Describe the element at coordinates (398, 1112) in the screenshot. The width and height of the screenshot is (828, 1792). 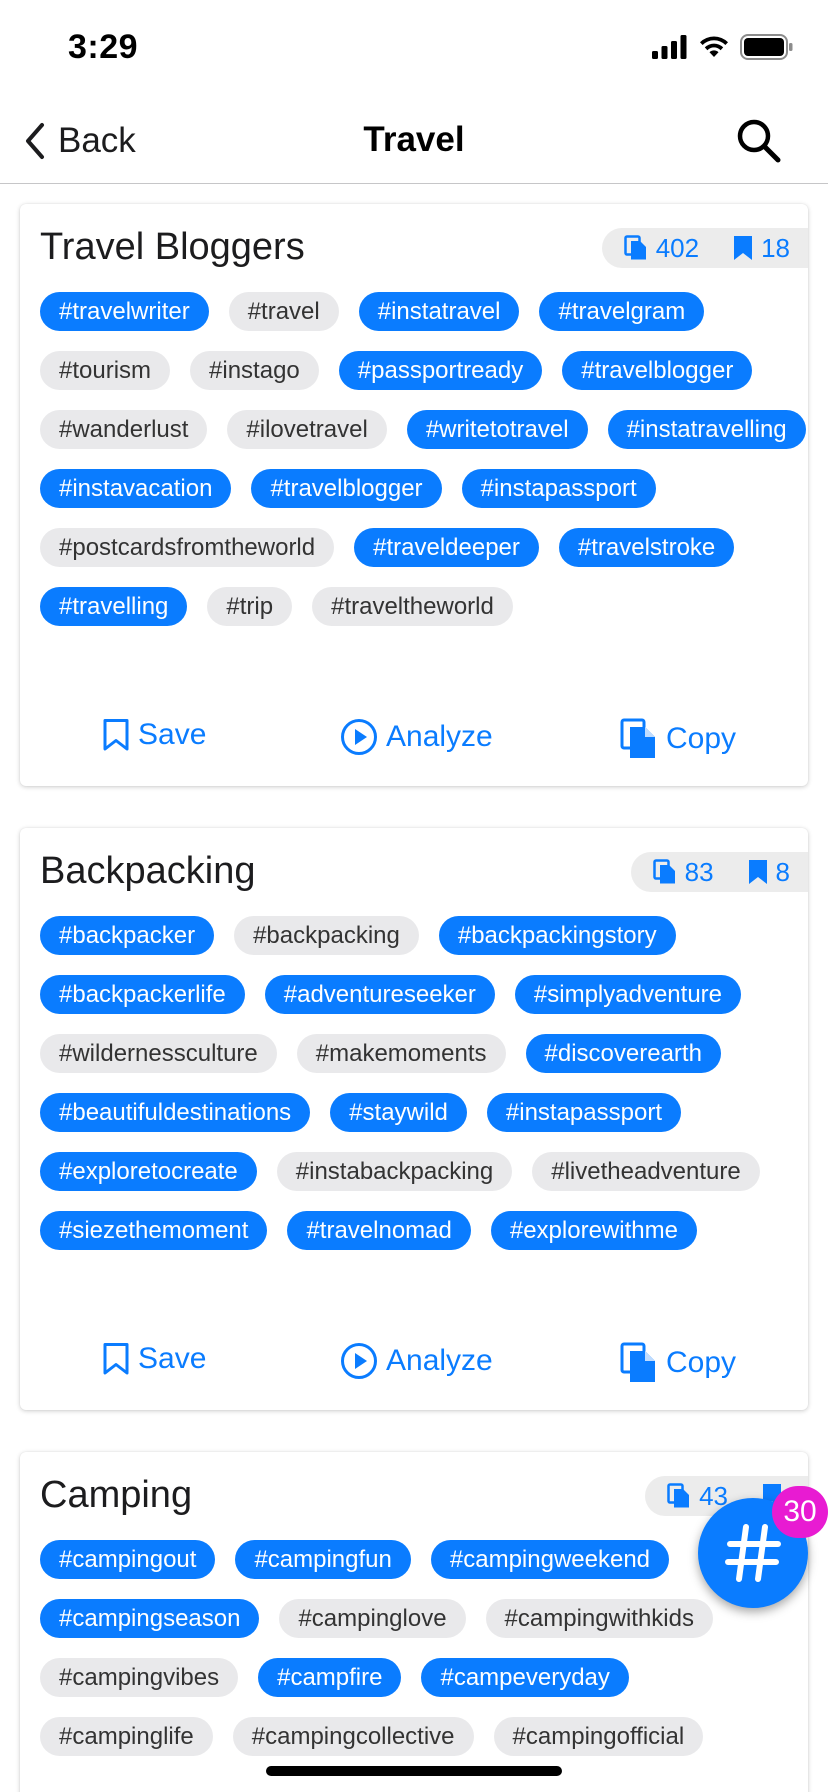
I see `hashtag-chip: #staywild` at that location.